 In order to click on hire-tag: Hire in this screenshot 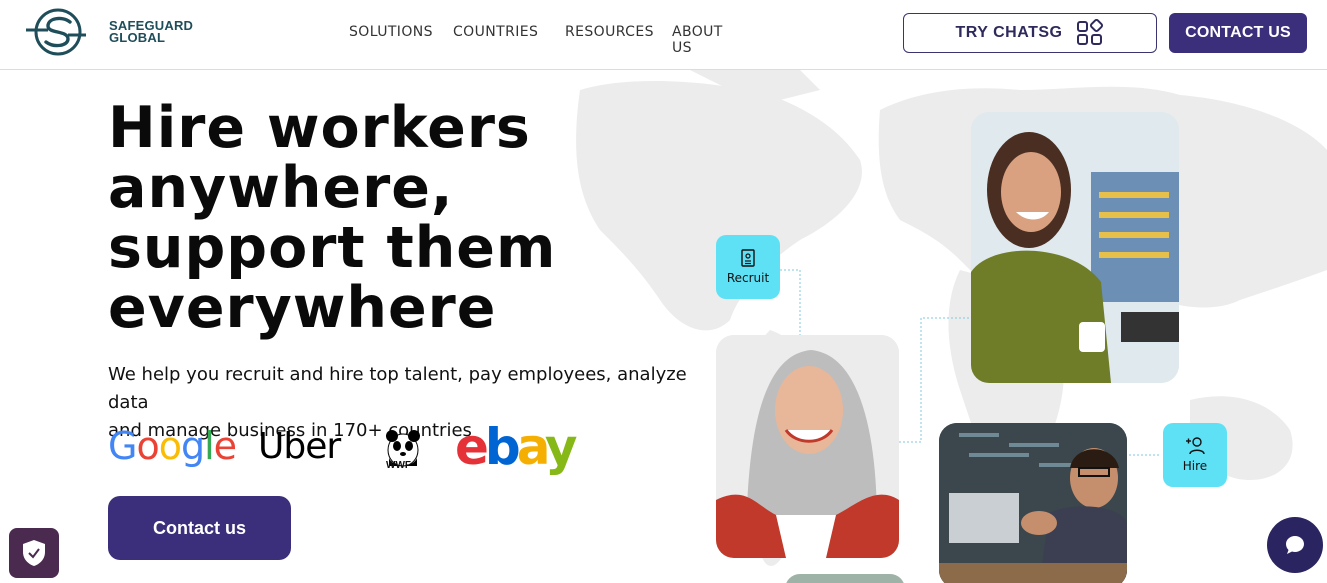, I will do `click(1195, 455)`.